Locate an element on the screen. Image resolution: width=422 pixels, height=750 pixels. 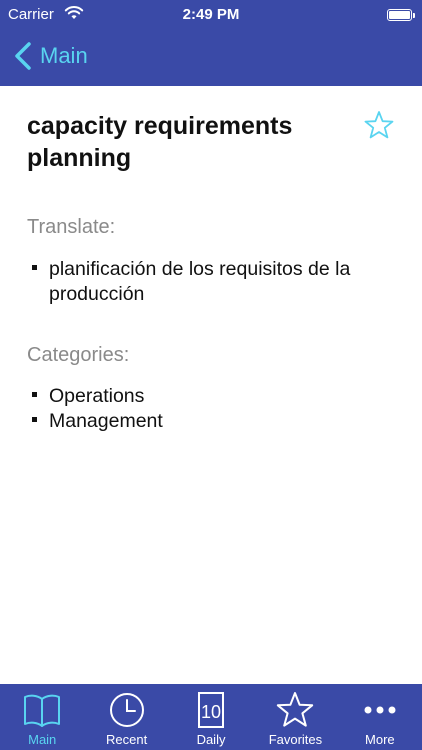
clock-icon is located at coordinates (126, 710).